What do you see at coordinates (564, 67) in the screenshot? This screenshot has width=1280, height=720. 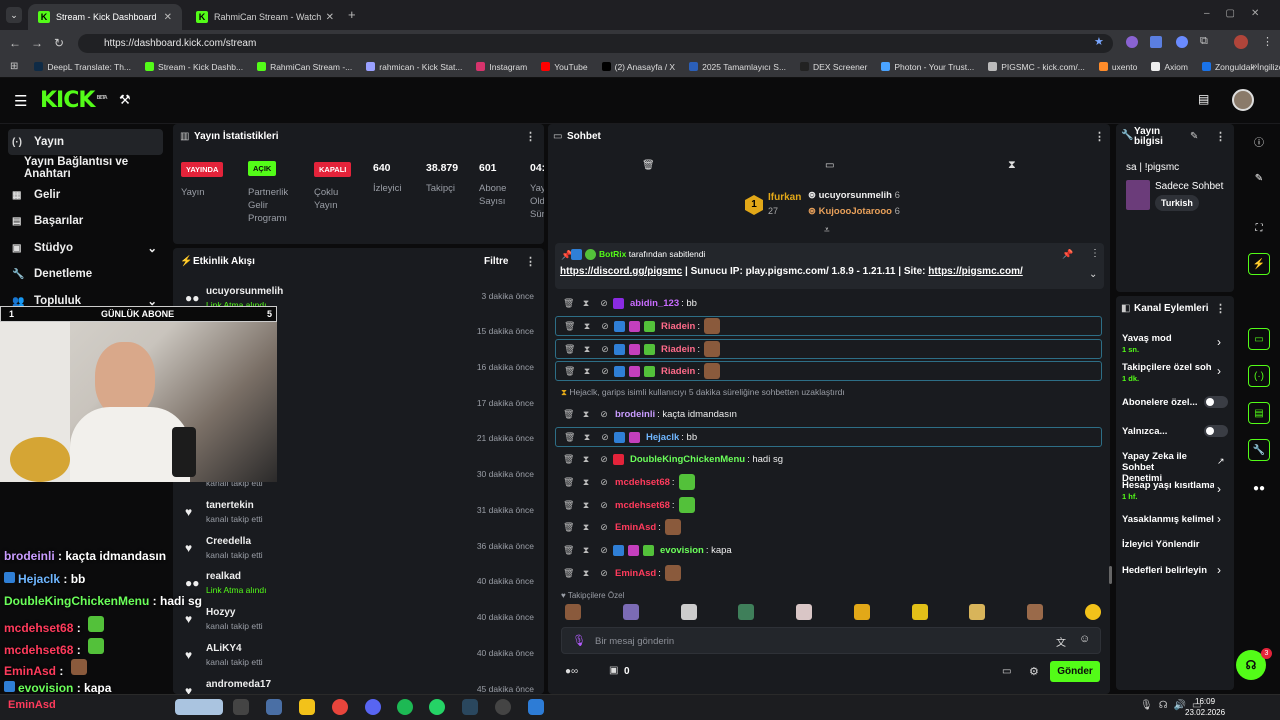 I see `bookmark-youtube: YouTube` at bounding box center [564, 67].